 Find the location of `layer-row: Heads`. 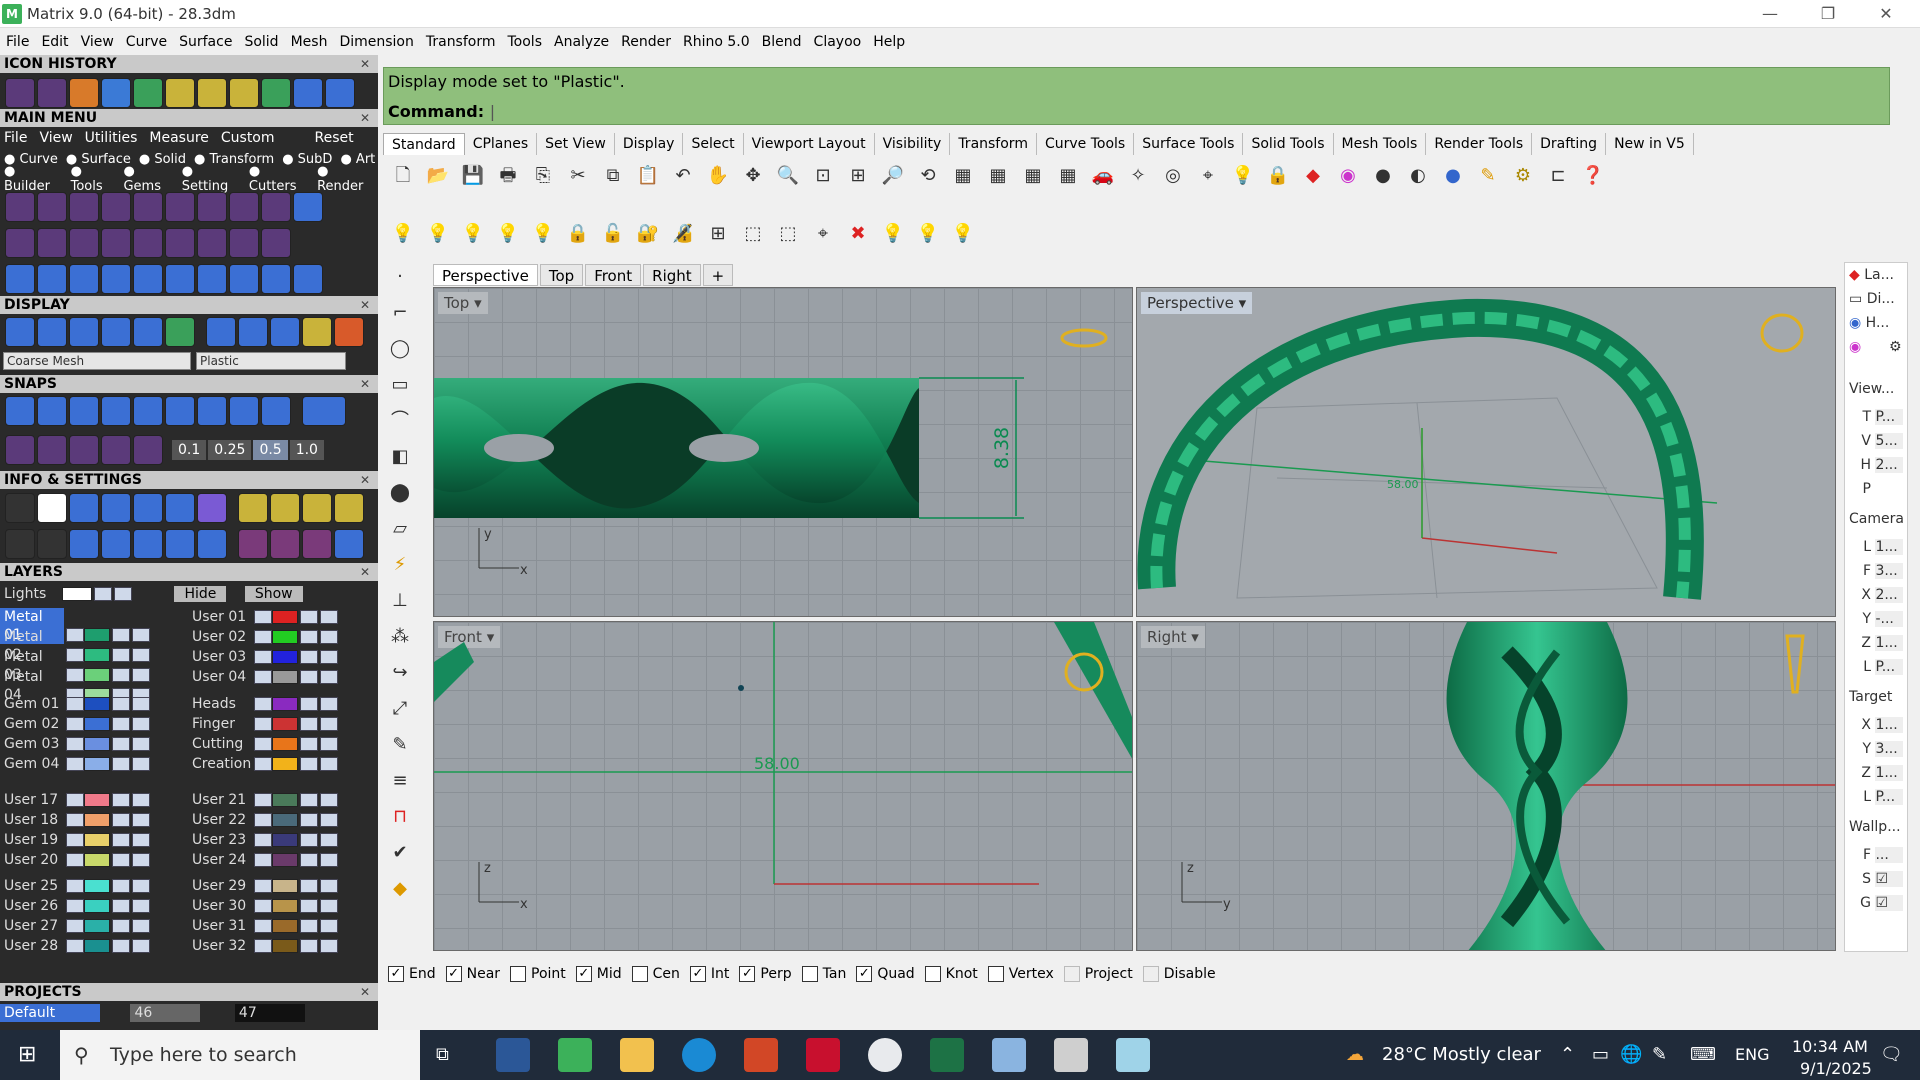

layer-row: Heads is located at coordinates (283, 704).